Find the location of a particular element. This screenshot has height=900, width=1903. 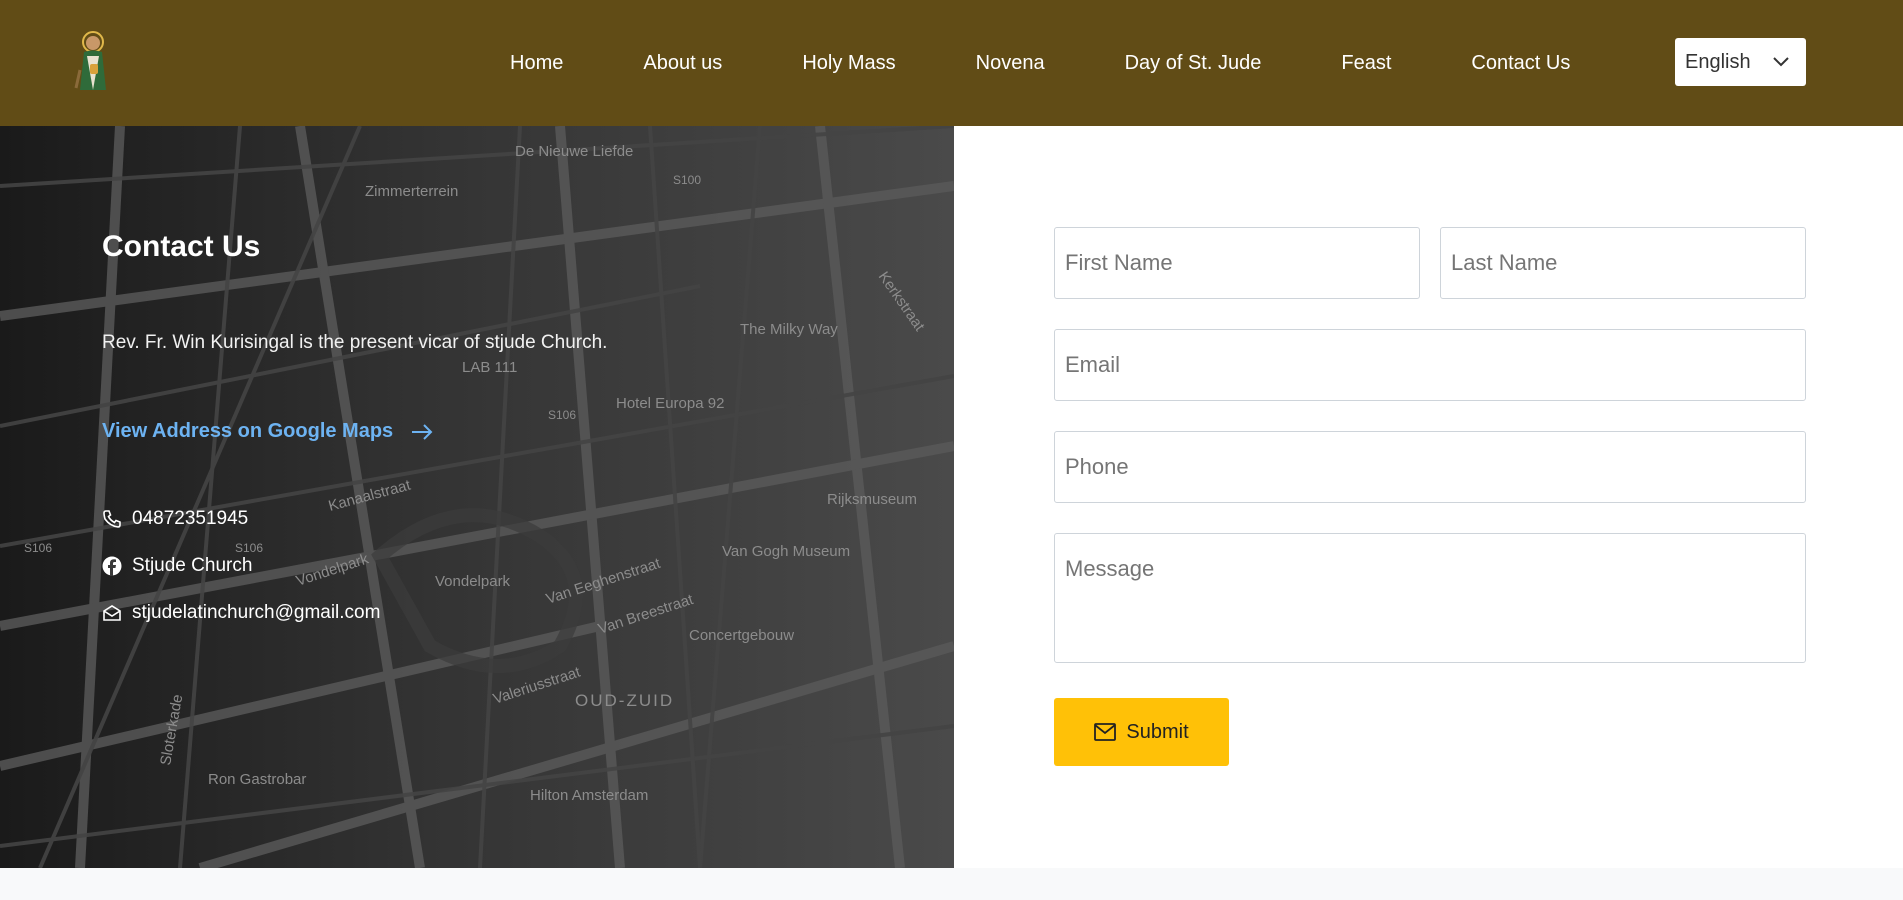

message-textarea is located at coordinates (1430, 598).